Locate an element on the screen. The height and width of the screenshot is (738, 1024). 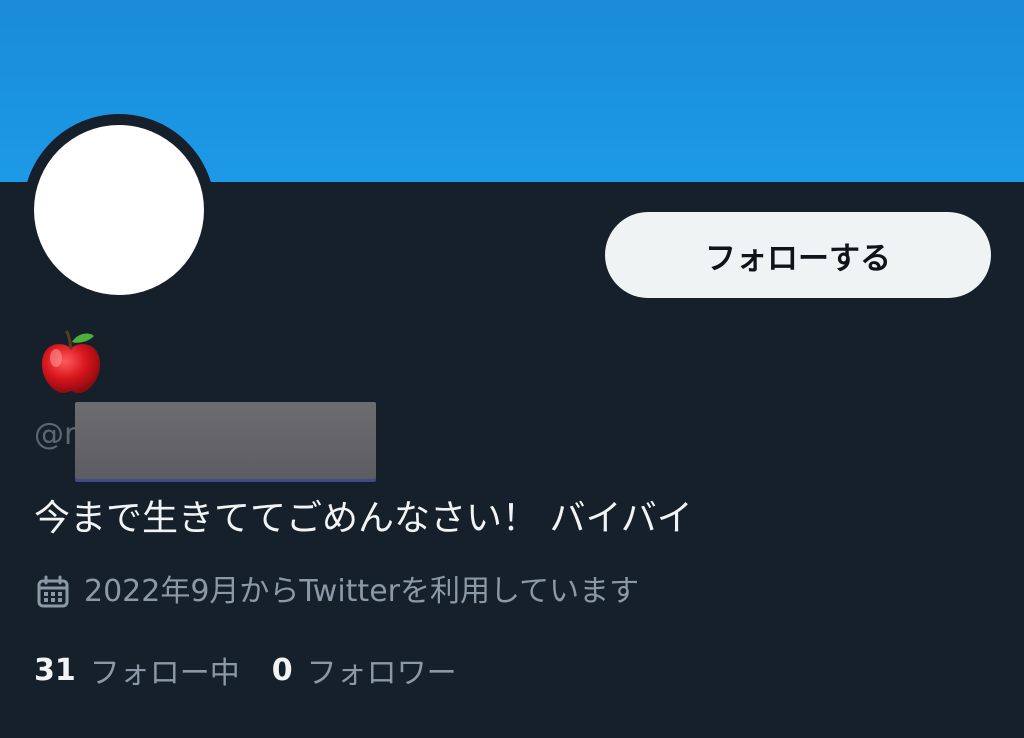
display-name is located at coordinates (71, 363).